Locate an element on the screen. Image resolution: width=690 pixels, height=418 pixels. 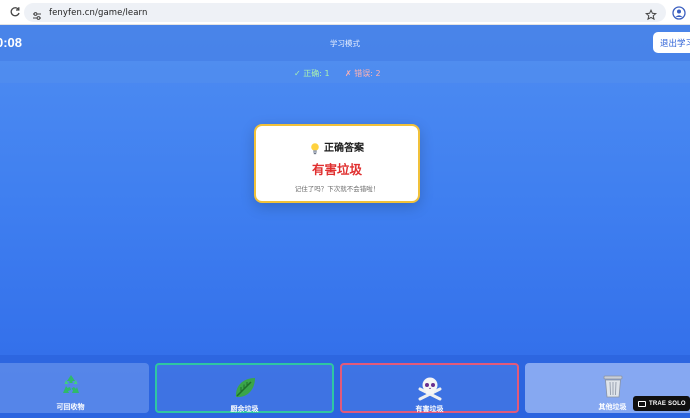
exit-learning-button: 退出学习 is located at coordinates (671, 42).